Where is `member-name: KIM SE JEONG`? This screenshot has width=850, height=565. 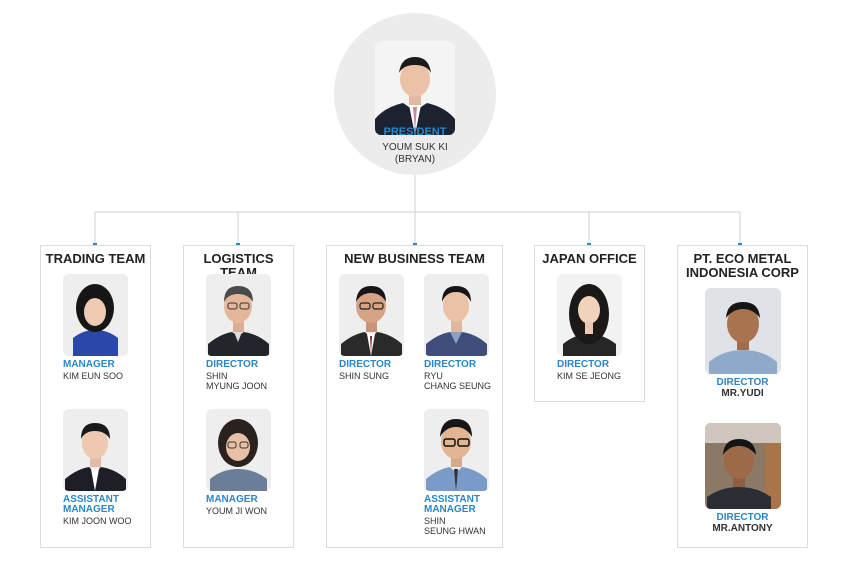 member-name: KIM SE JEONG is located at coordinates (589, 376).